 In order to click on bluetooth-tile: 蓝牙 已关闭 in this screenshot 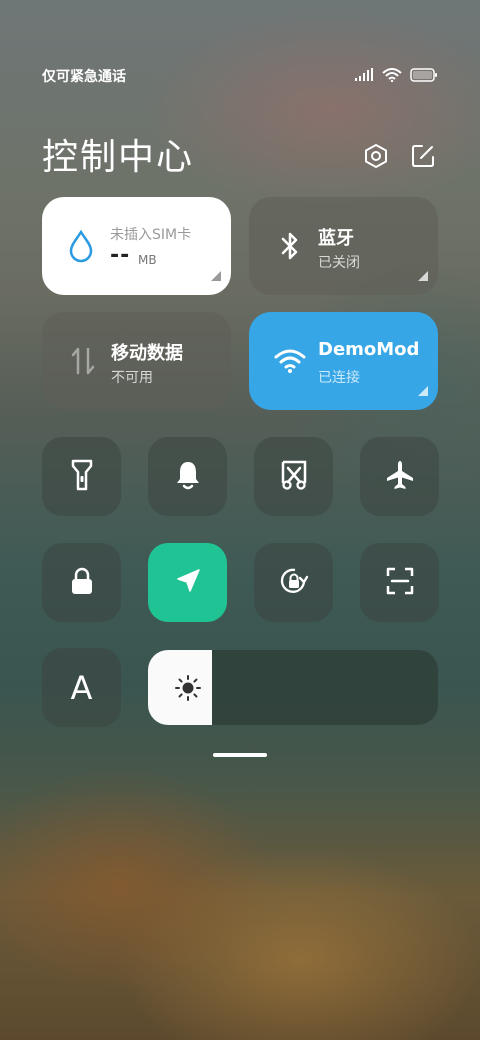, I will do `click(343, 246)`.